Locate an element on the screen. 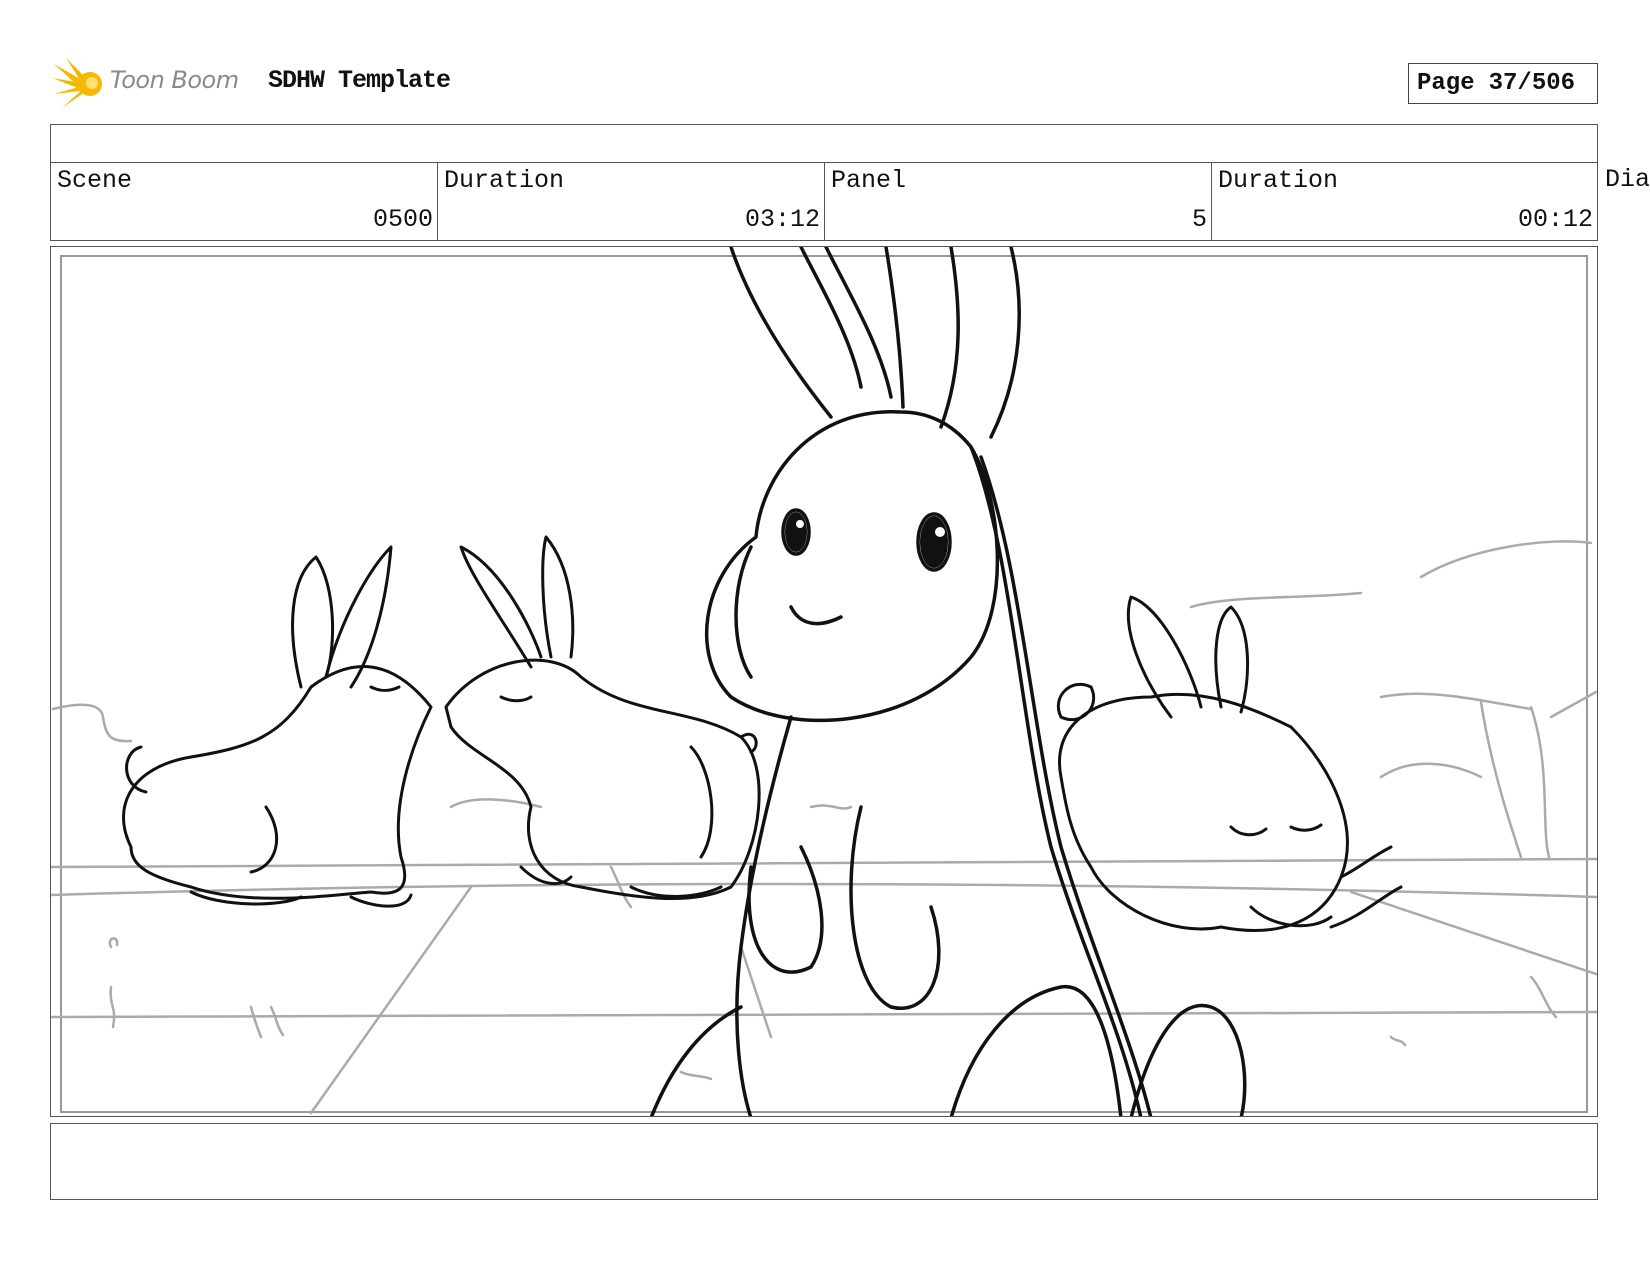  toon-boom-logo: Toon Boom is located at coordinates (152, 84).